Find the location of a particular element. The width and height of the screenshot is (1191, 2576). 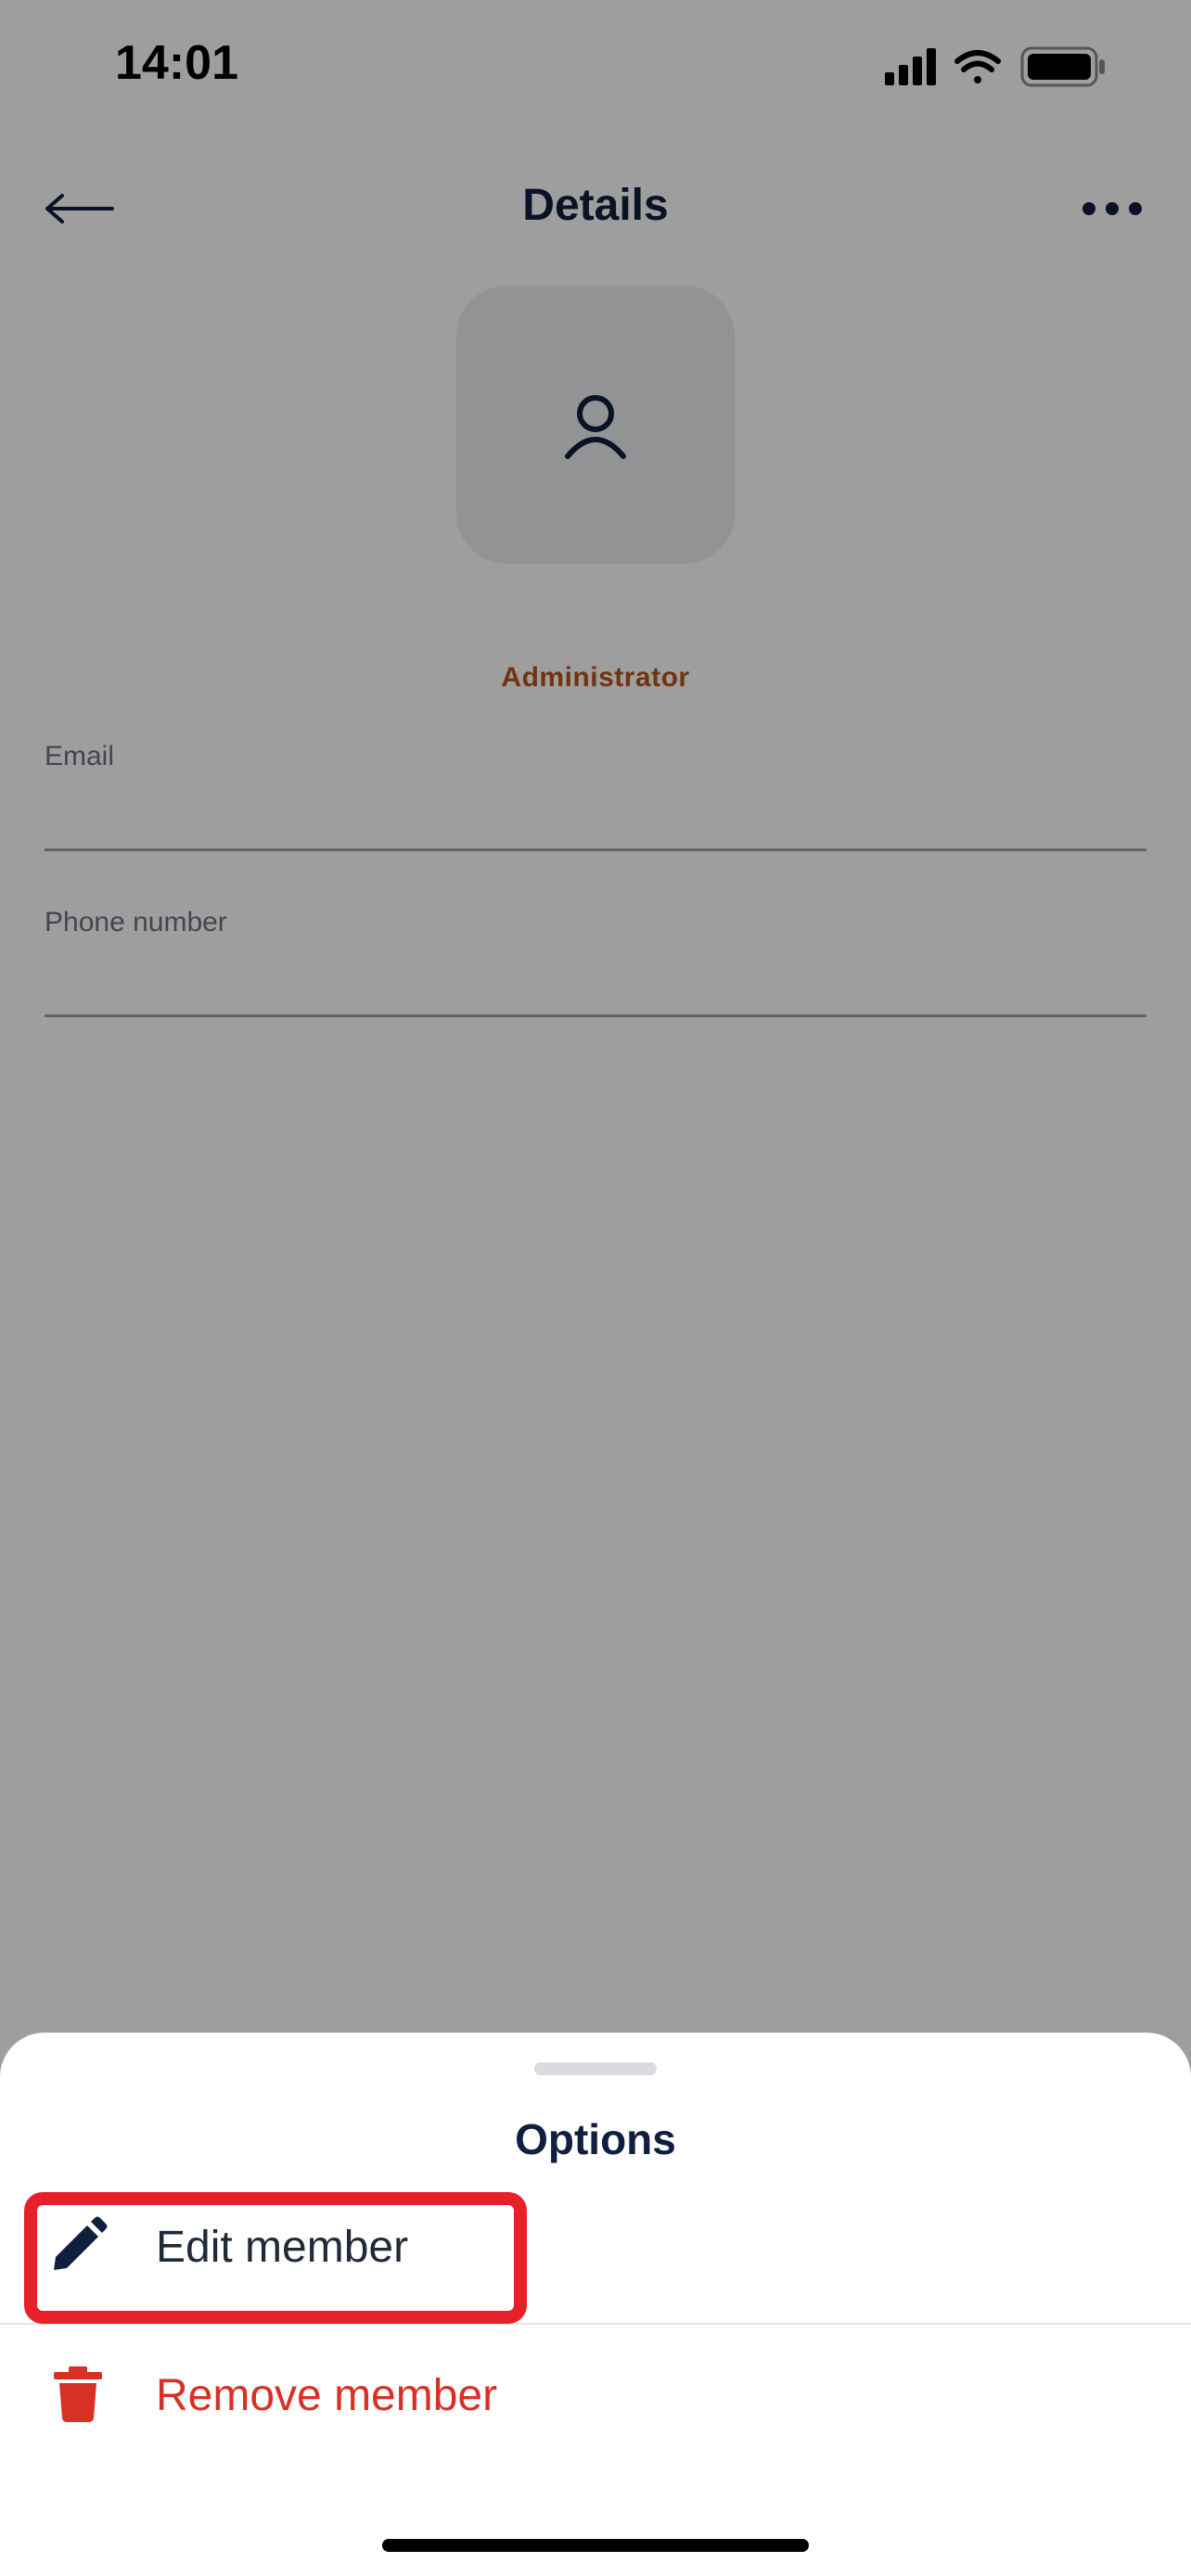

home-indicator is located at coordinates (595, 2545).